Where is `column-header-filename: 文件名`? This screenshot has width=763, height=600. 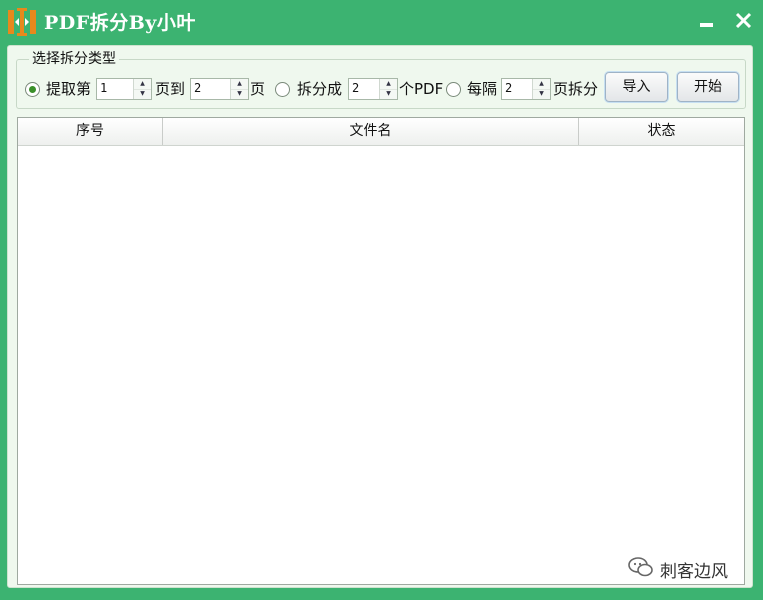 column-header-filename: 文件名 is located at coordinates (371, 131).